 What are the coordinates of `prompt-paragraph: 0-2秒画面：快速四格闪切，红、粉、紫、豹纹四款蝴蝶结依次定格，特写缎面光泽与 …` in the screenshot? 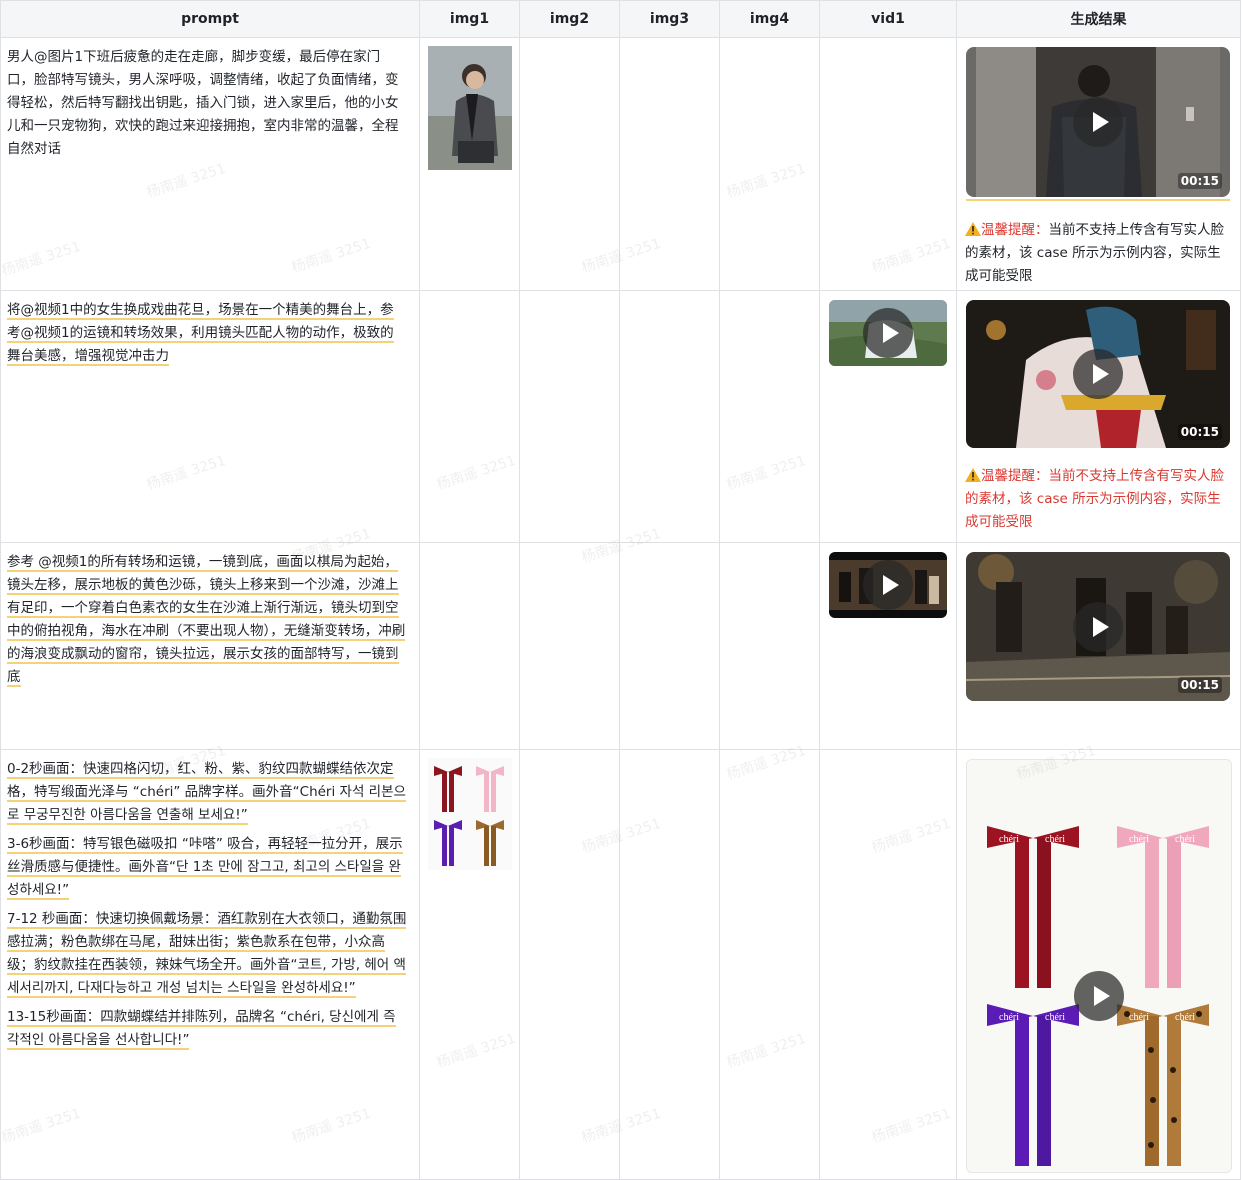 It's located at (207, 792).